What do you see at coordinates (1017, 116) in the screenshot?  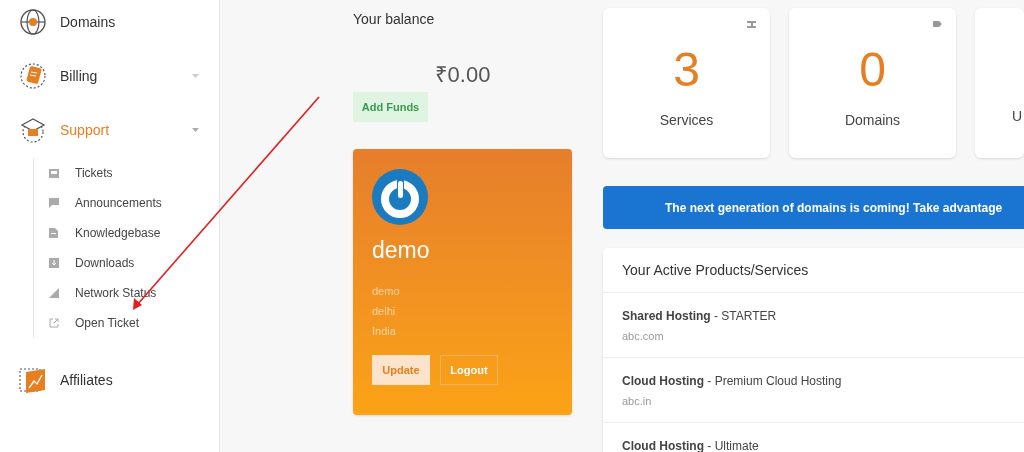 I see `stat-label: U` at bounding box center [1017, 116].